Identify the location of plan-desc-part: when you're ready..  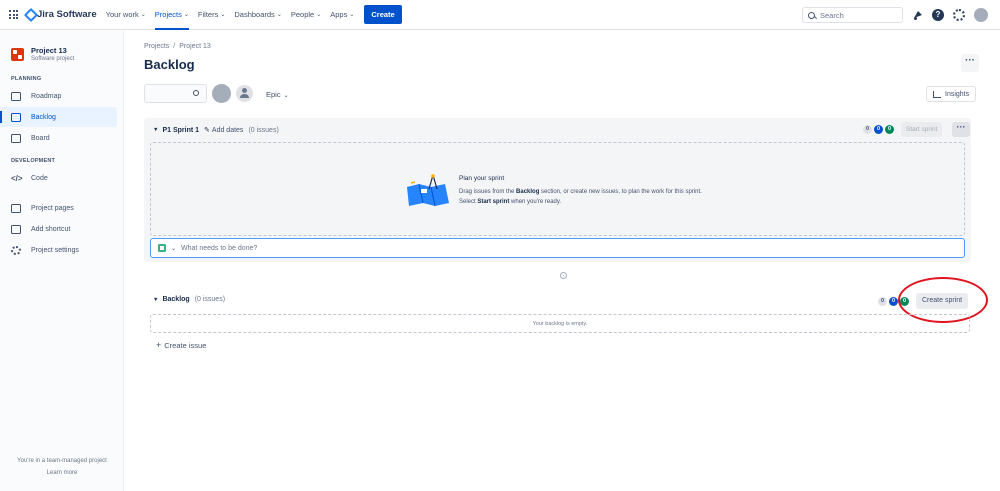
(535, 202).